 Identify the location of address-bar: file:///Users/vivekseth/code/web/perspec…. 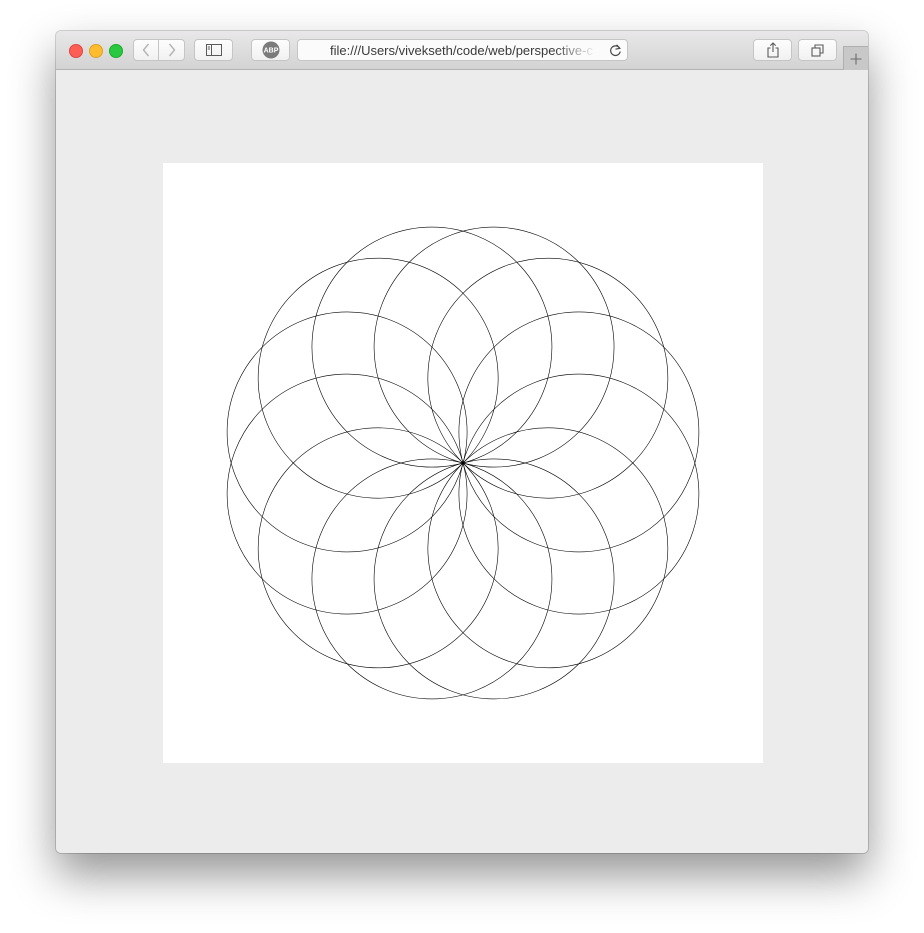
(462, 50).